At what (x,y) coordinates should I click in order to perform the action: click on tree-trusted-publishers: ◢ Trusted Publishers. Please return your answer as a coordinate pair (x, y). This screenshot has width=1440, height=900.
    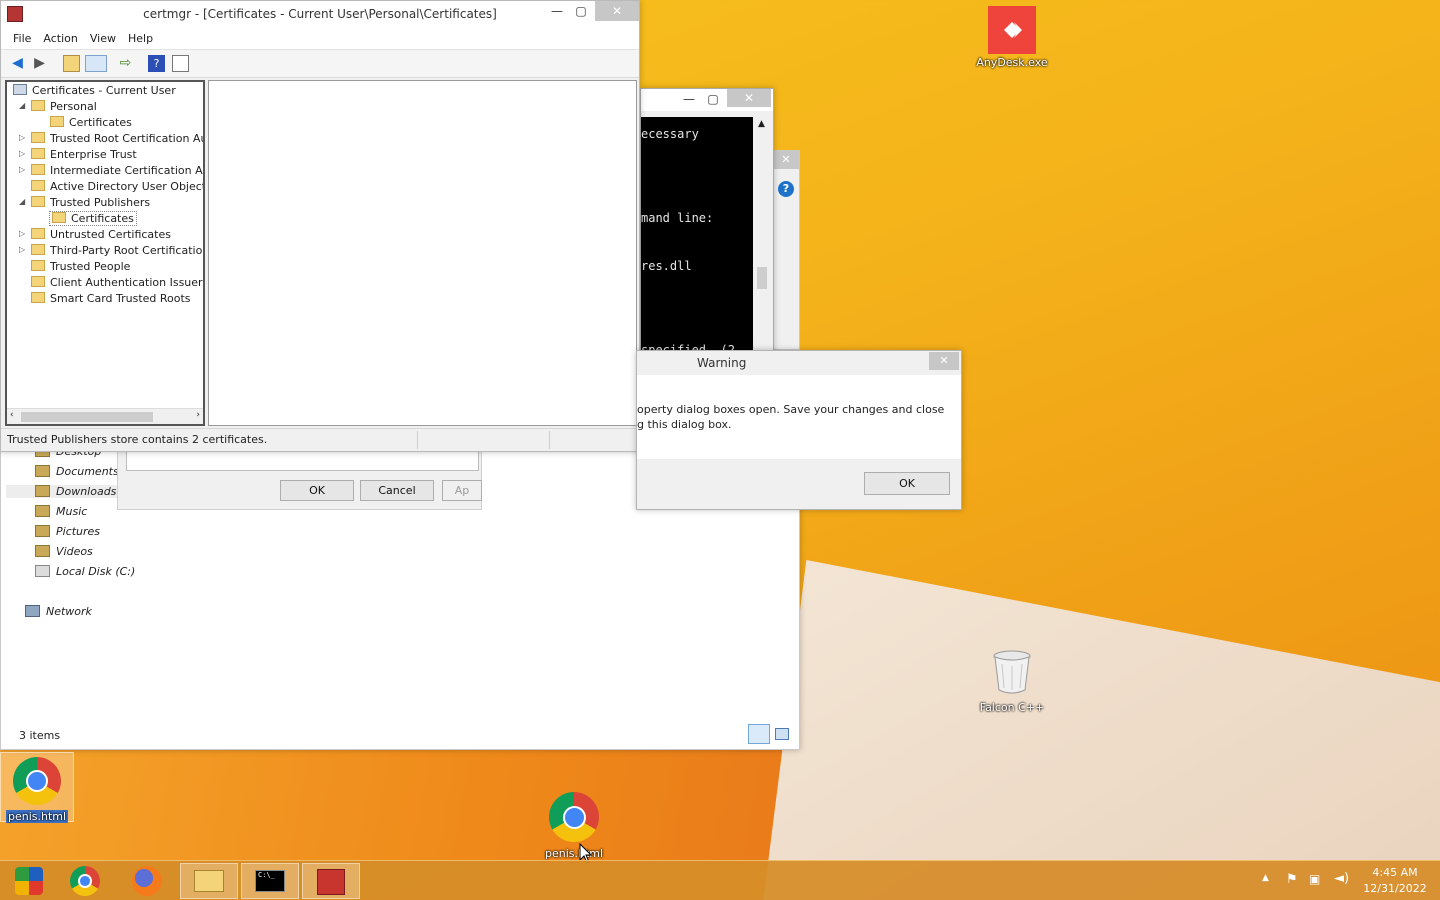
    Looking at the image, I should click on (84, 202).